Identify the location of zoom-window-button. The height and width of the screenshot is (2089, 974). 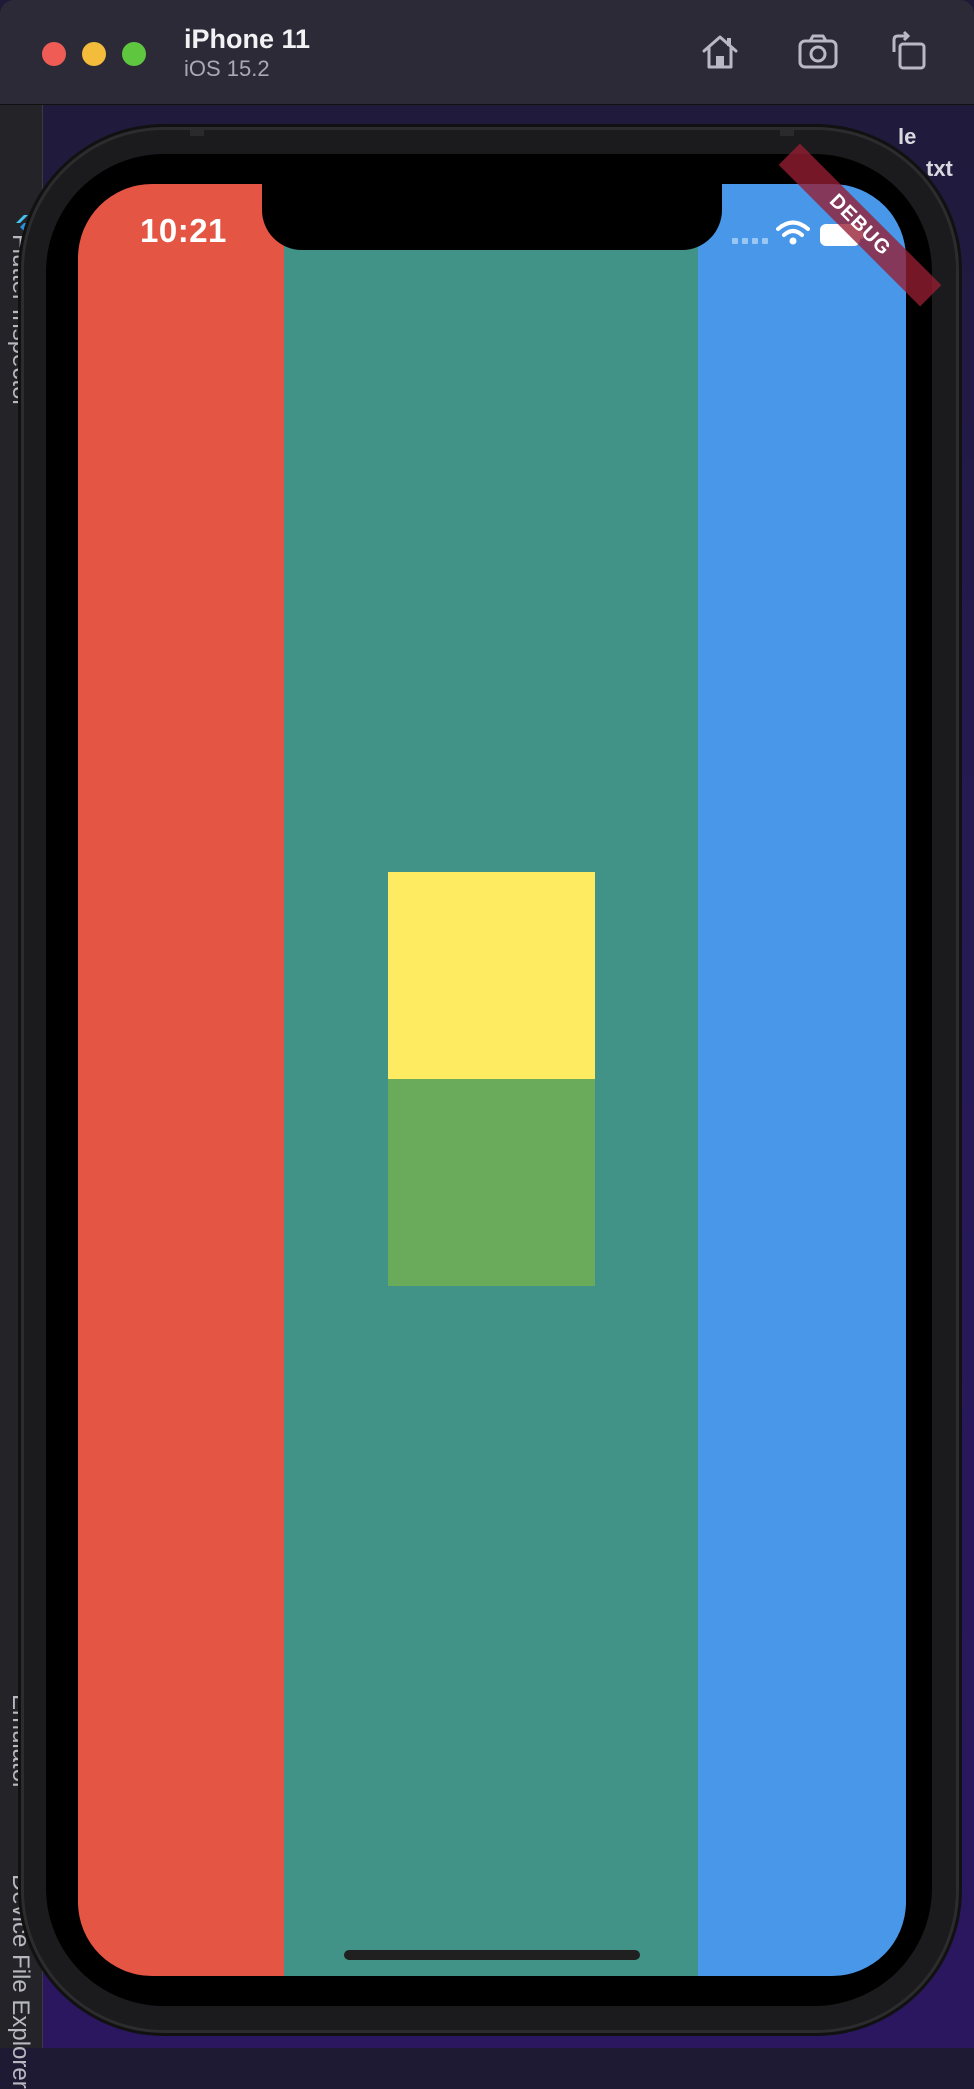
(134, 54).